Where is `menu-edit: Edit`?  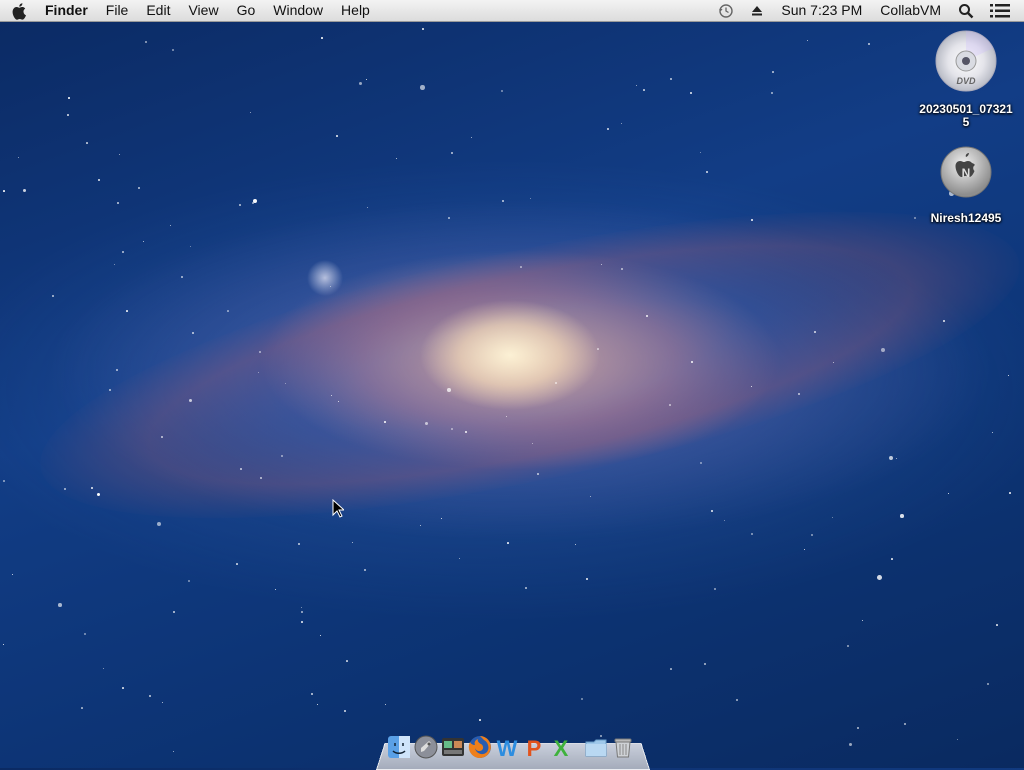 menu-edit: Edit is located at coordinates (158, 10).